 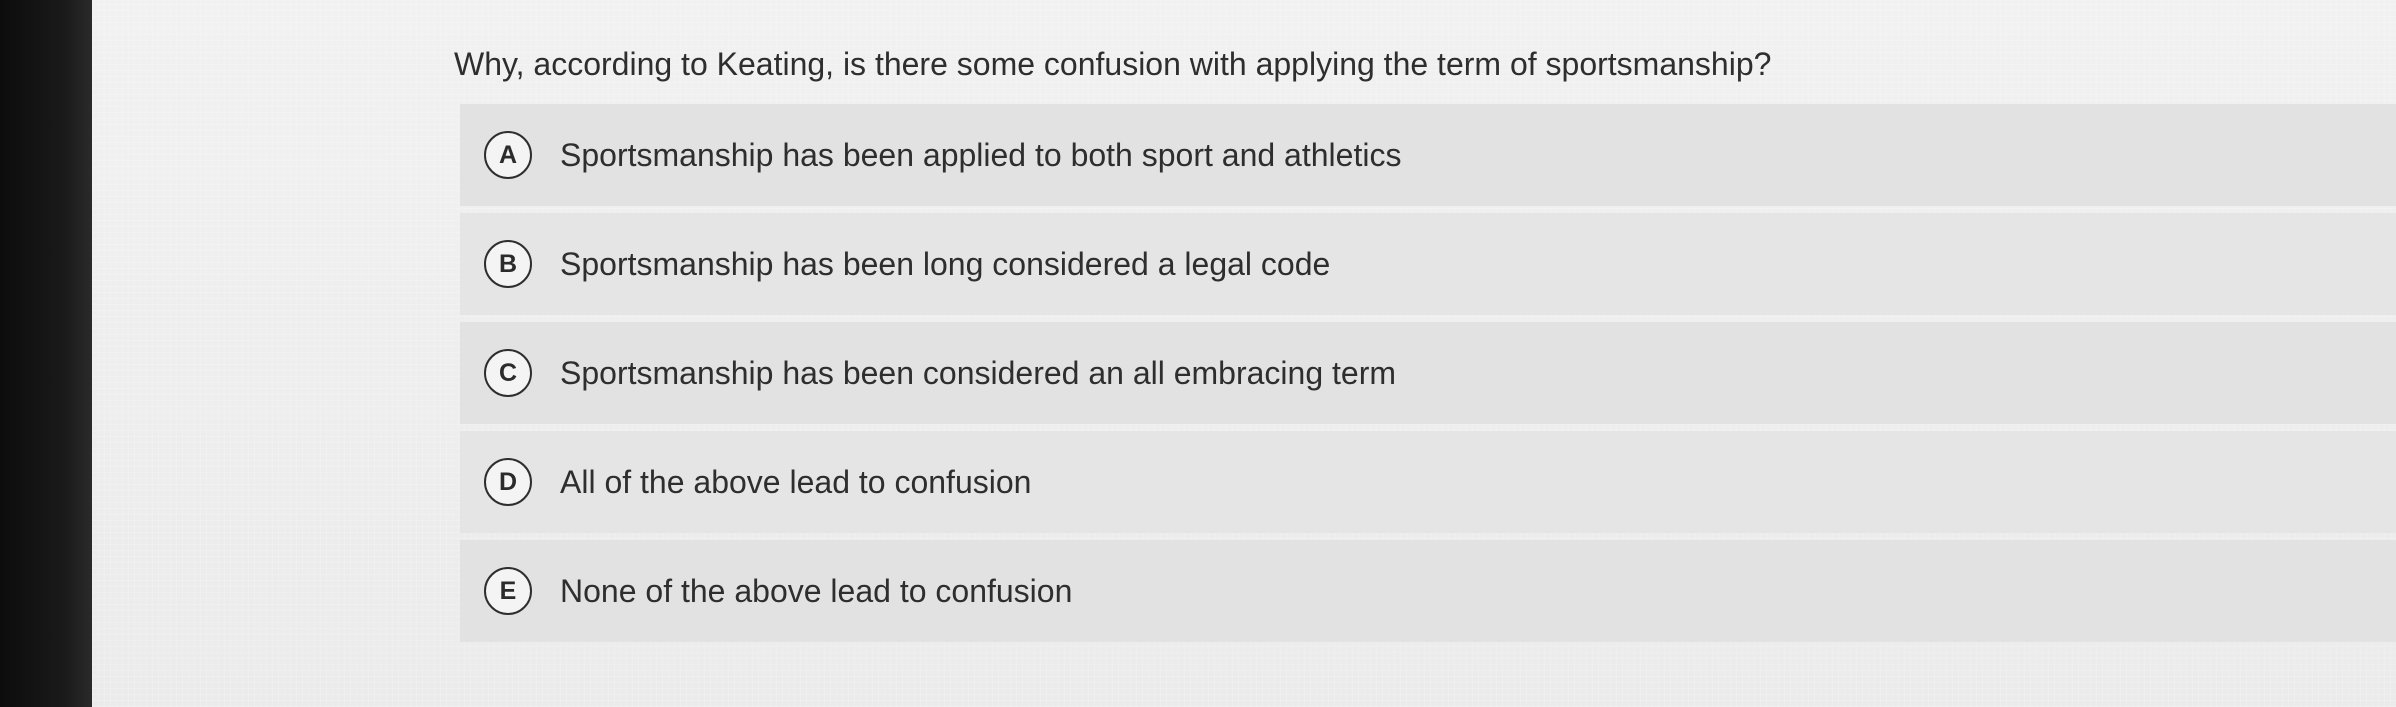 I want to click on option-e-label: None of the above lead to confusion, so click(x=816, y=590).